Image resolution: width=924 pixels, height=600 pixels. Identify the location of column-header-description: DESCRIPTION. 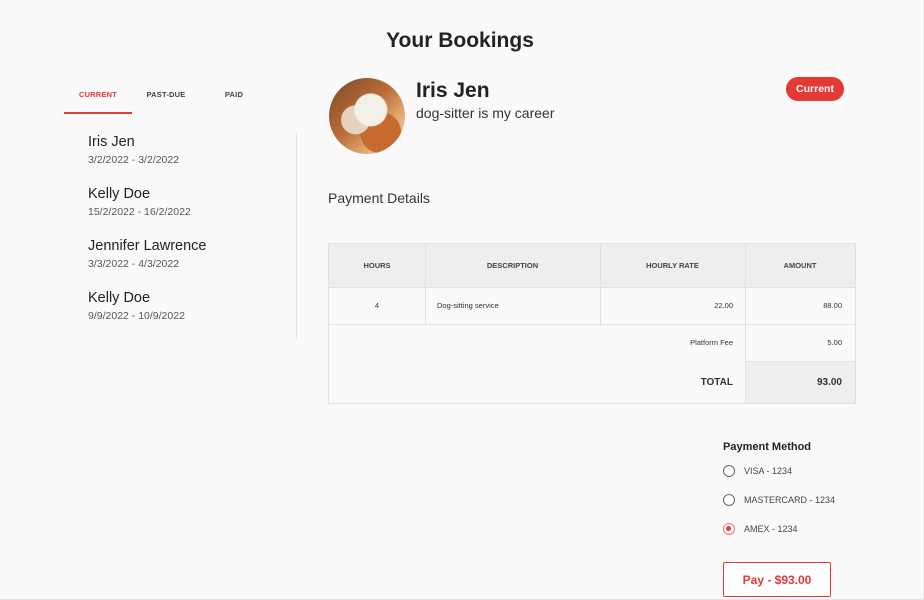
(512, 265).